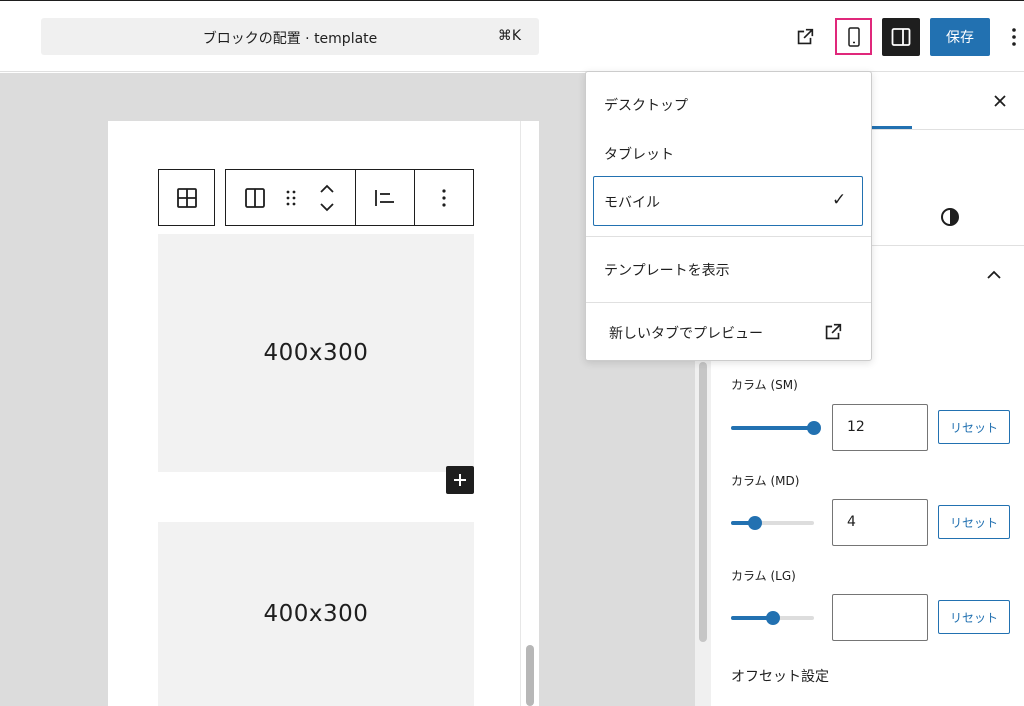  What do you see at coordinates (529, 413) in the screenshot?
I see `canvas-scrollbar-track` at bounding box center [529, 413].